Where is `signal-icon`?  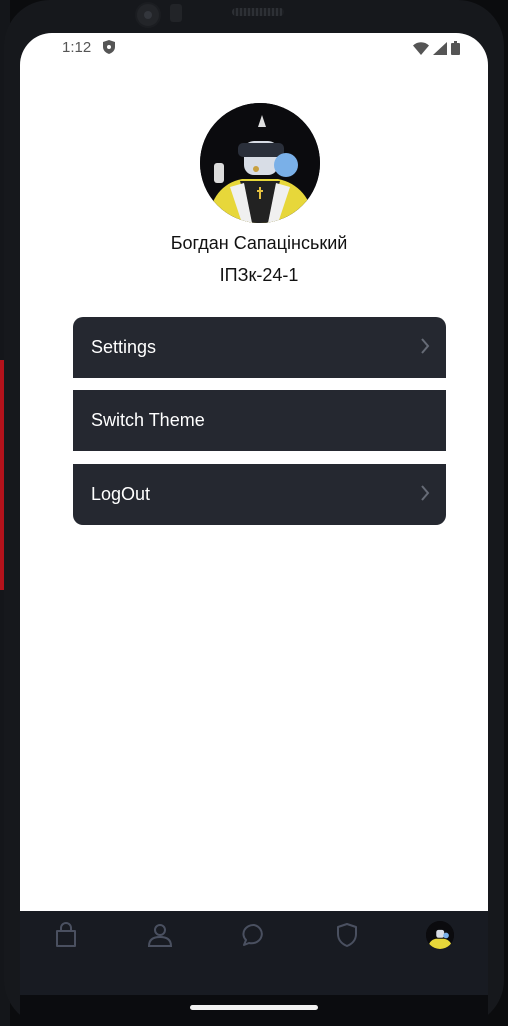 signal-icon is located at coordinates (440, 50).